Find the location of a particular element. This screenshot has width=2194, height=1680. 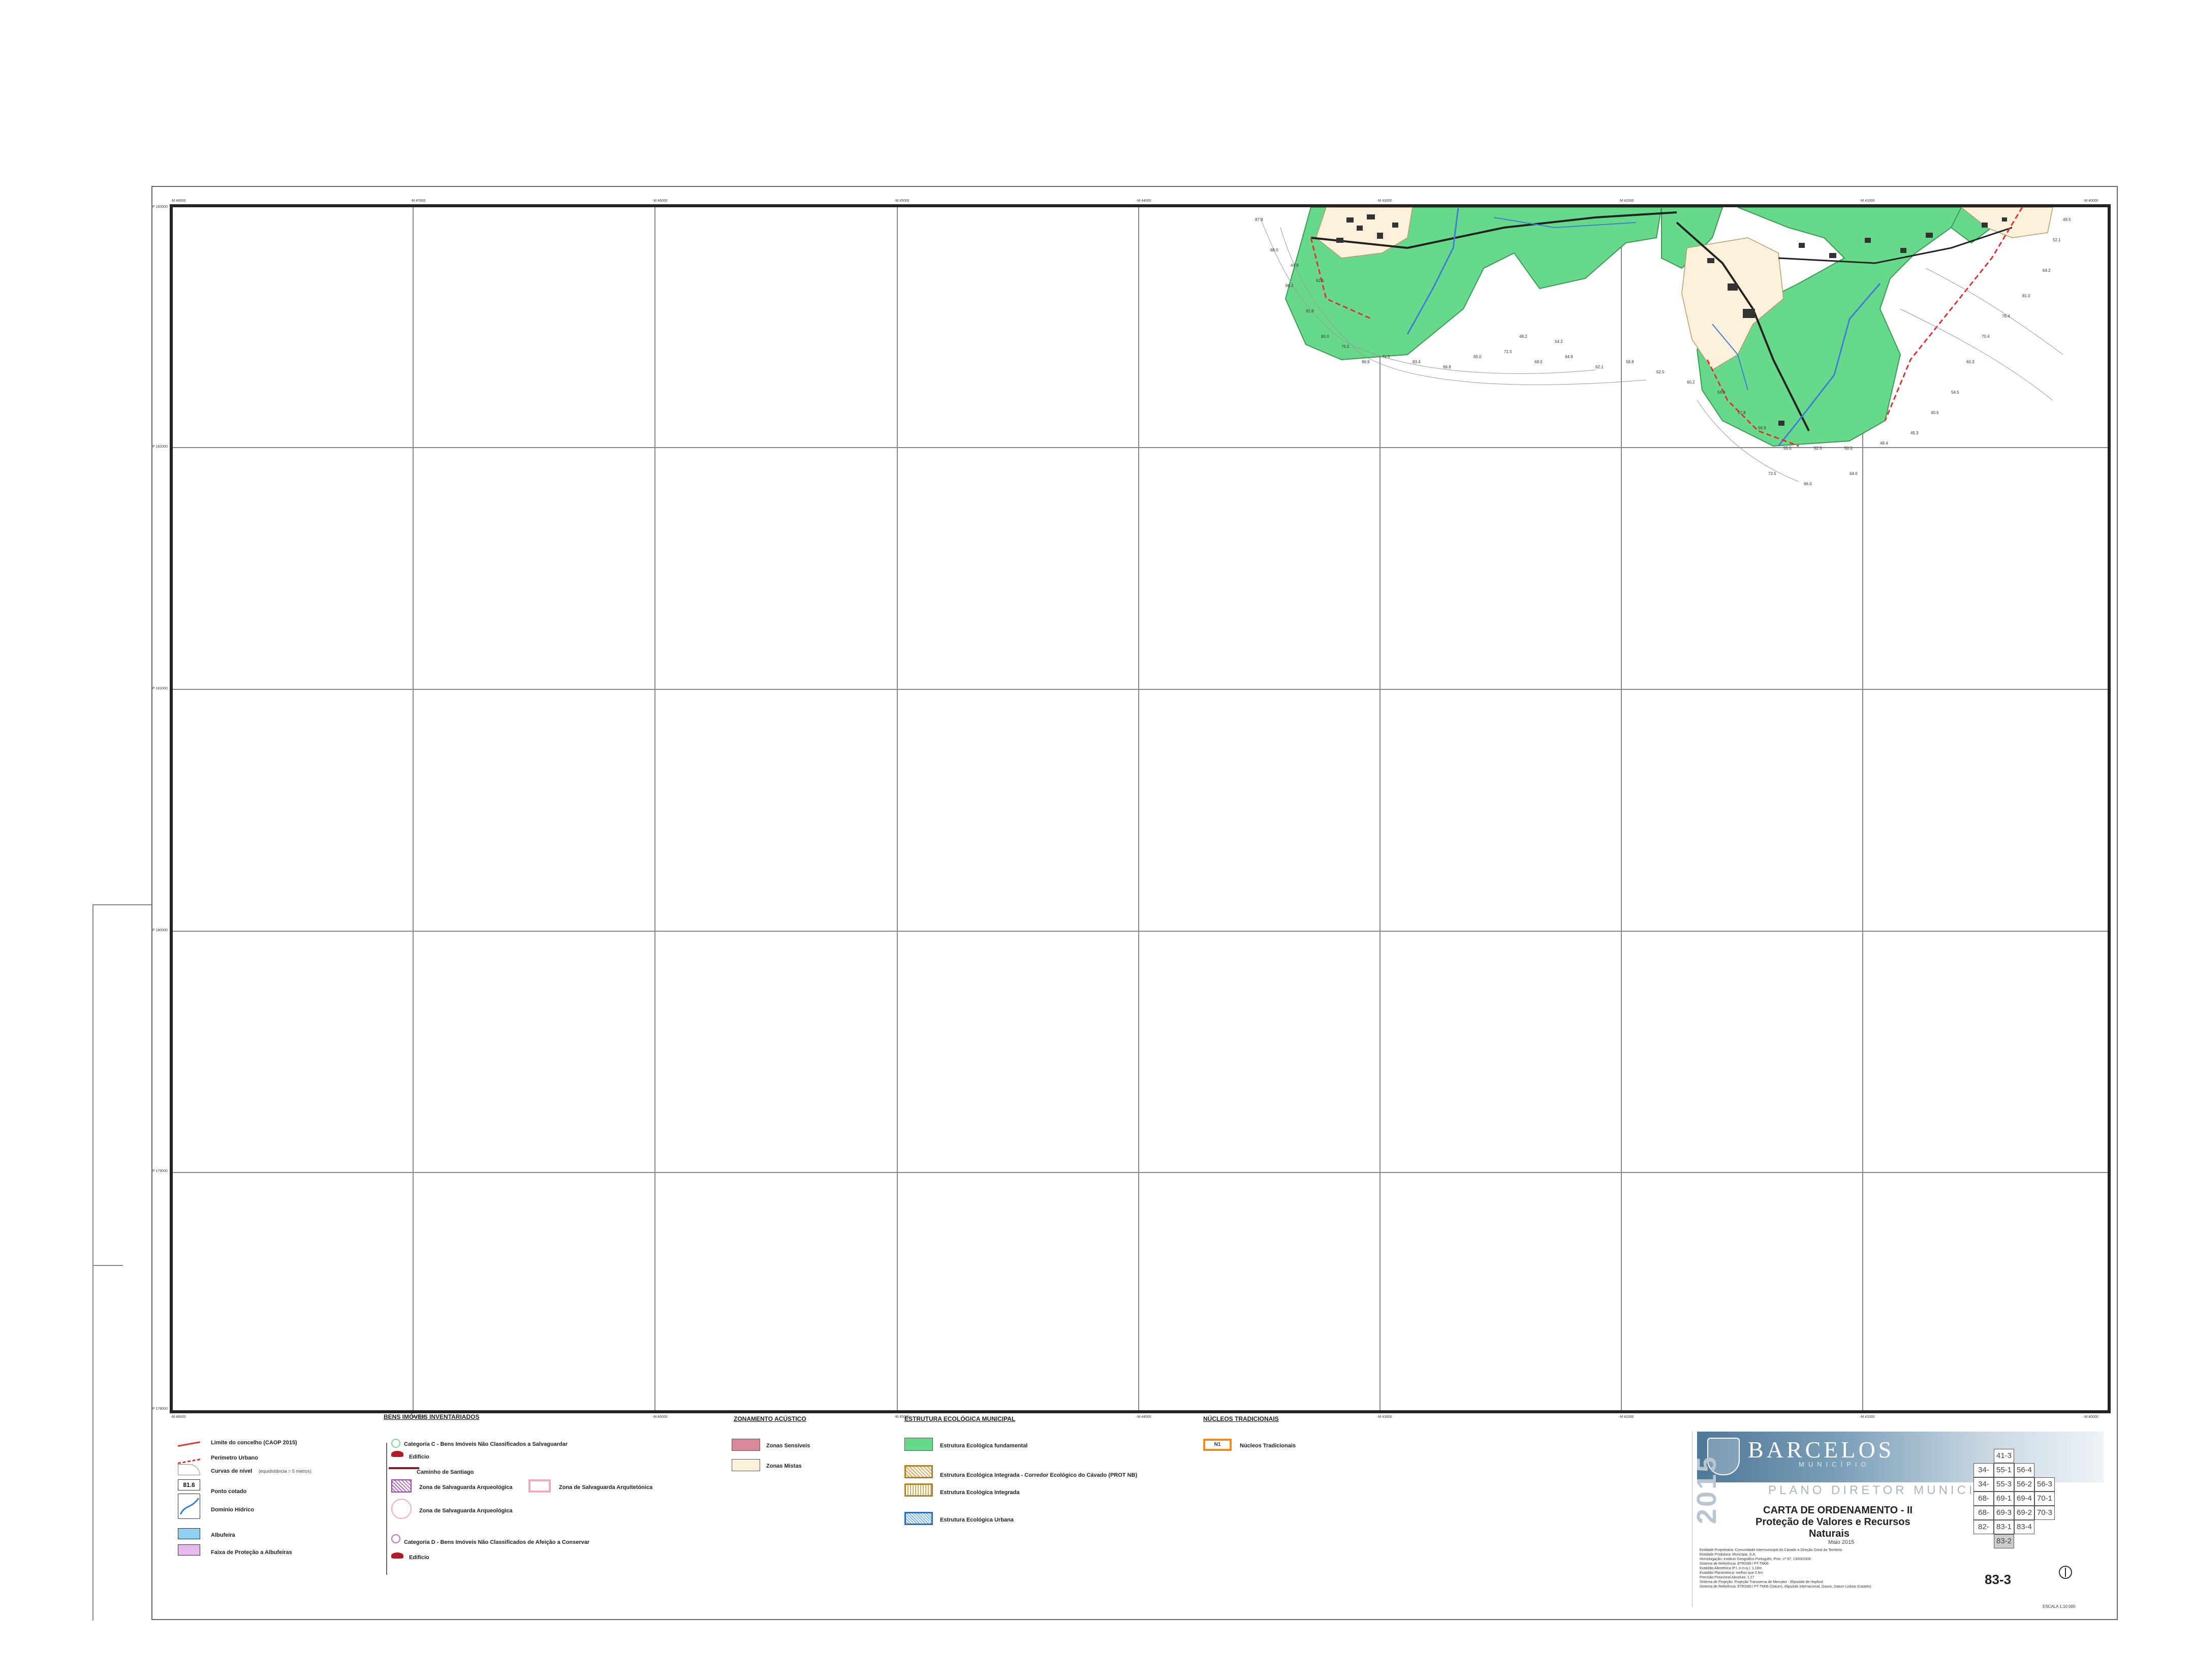

index-cell: 69-4 is located at coordinates (2024, 1499).